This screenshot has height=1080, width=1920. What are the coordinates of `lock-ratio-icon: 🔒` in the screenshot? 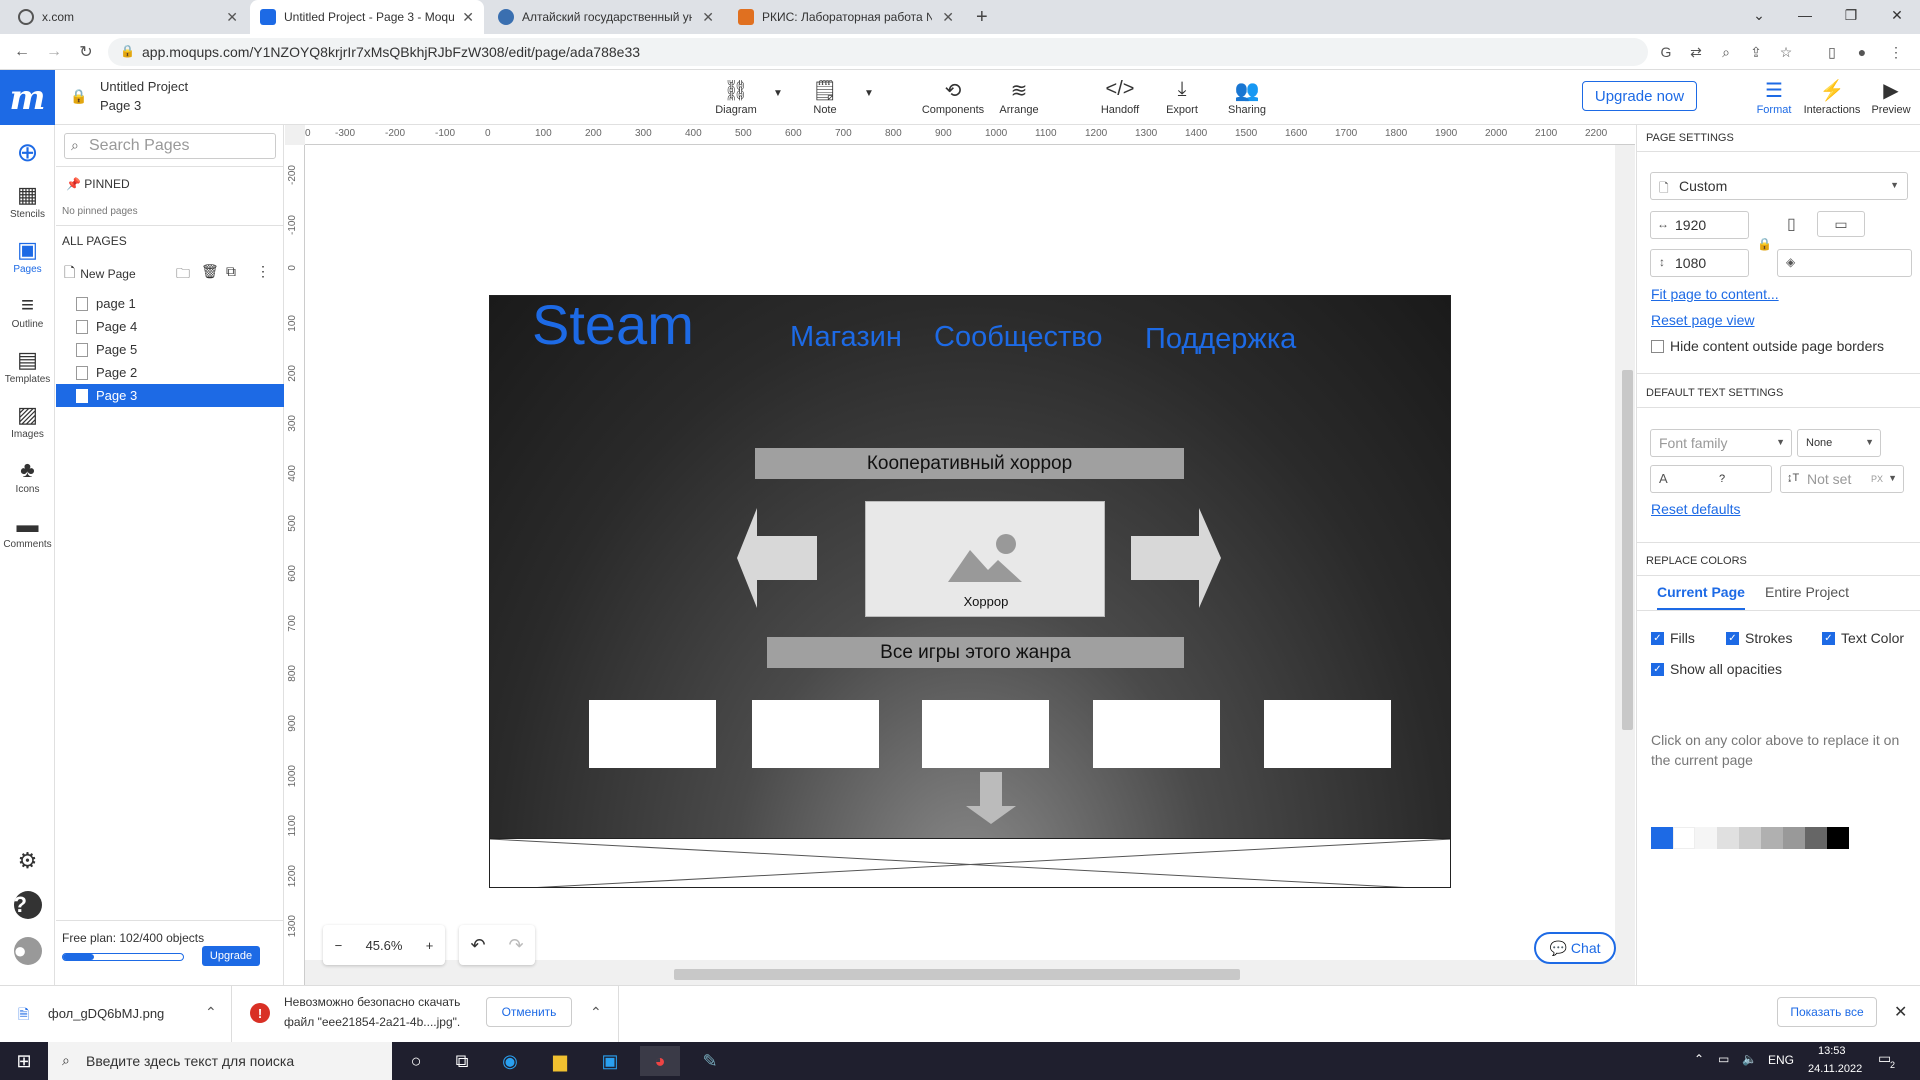 It's located at (1764, 244).